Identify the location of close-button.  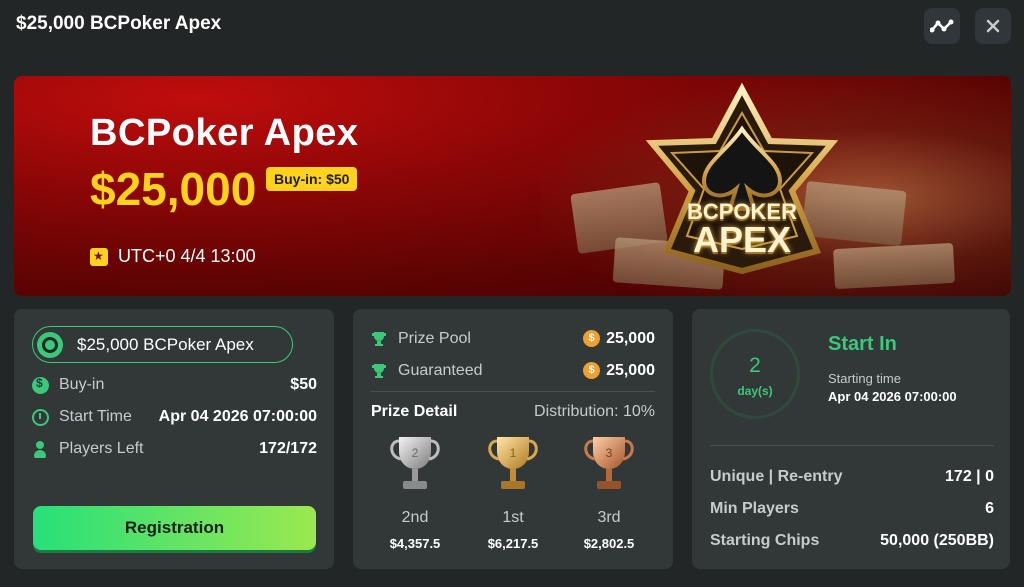
(993, 26).